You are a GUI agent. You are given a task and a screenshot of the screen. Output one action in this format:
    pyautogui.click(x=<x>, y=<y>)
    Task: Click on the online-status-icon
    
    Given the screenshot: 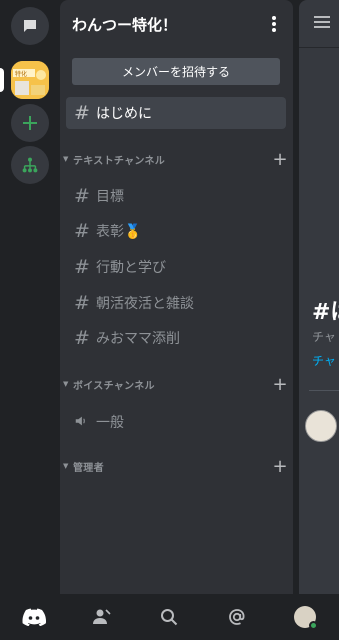 What is the action you would take?
    pyautogui.click(x=313, y=625)
    